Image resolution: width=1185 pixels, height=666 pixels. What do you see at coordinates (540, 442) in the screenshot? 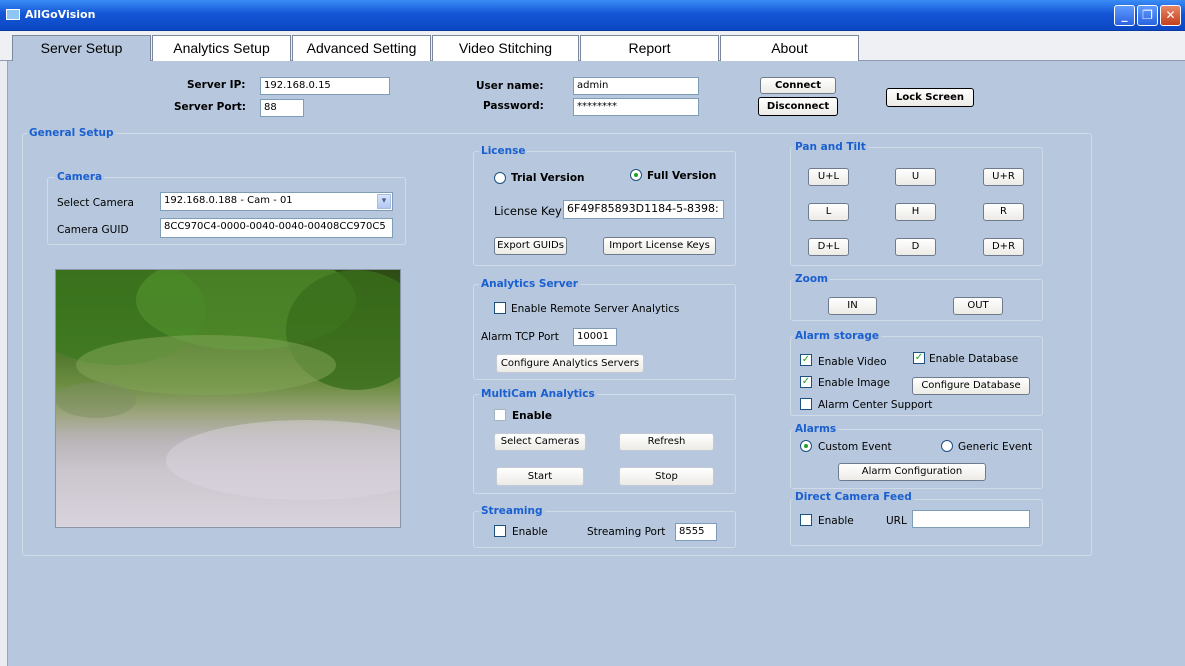
I see `select-cameras-button: Select Cameras` at bounding box center [540, 442].